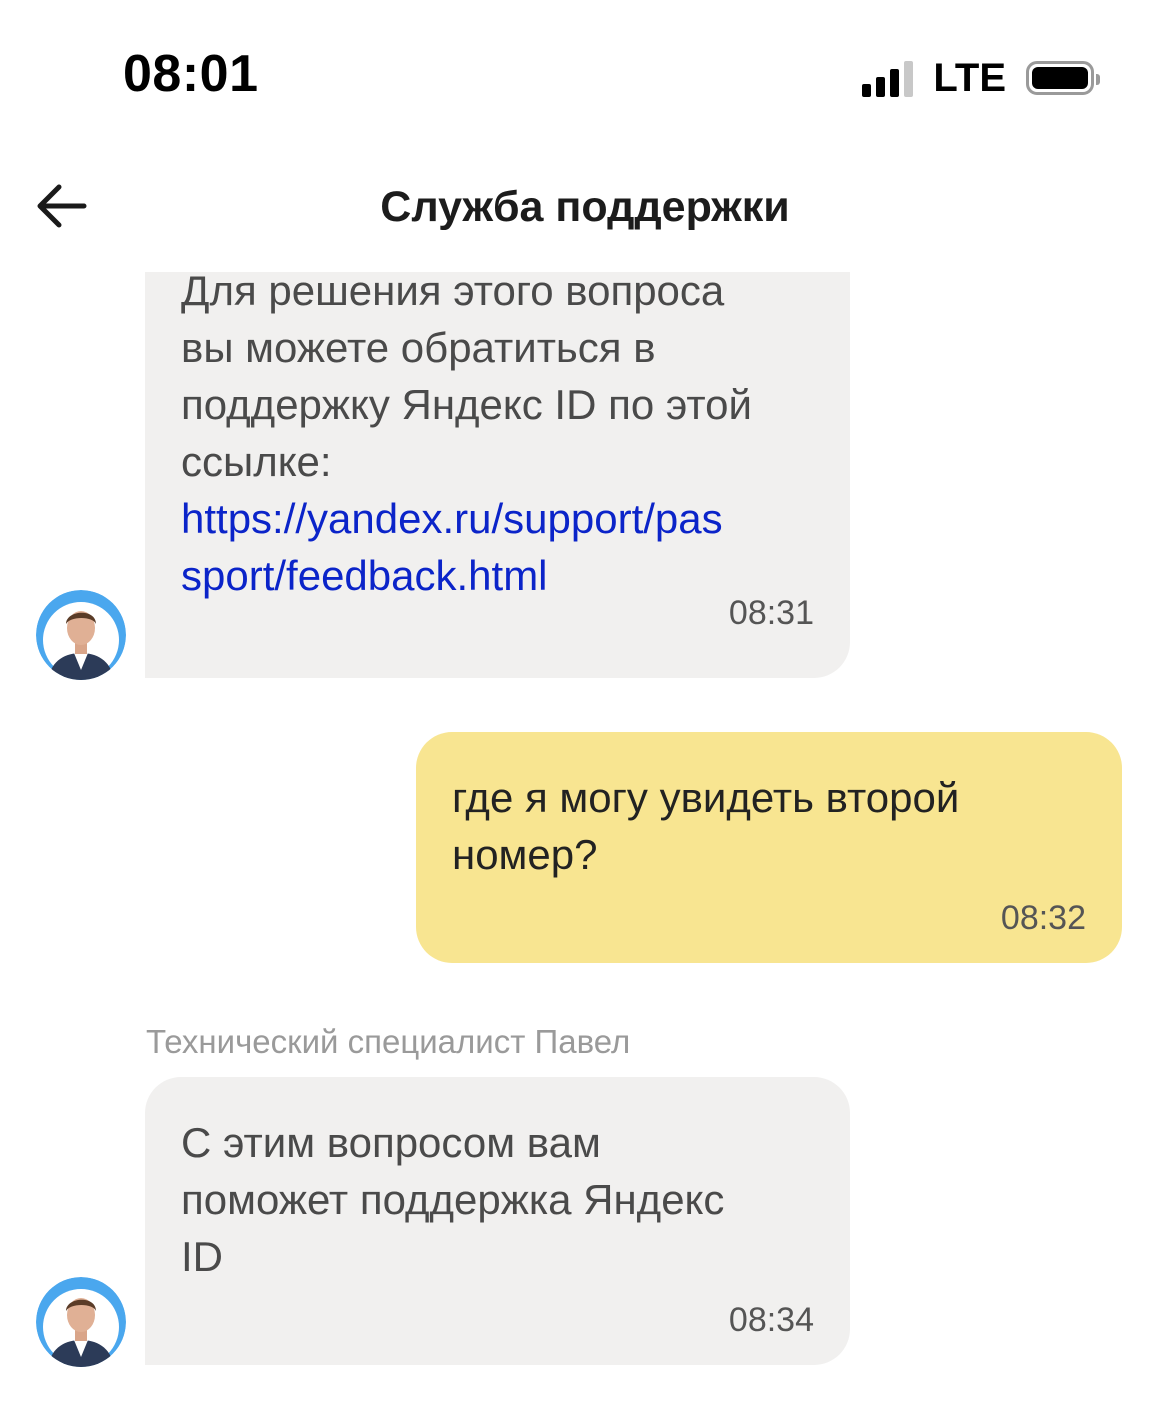  What do you see at coordinates (706, 826) in the screenshot?
I see `message-text: где я могу увидеть второй номер?` at bounding box center [706, 826].